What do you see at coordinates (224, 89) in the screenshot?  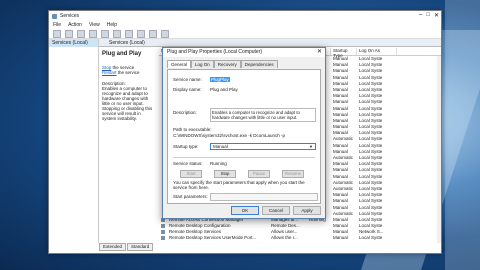 I see `display-name-value: Plug and Play` at bounding box center [224, 89].